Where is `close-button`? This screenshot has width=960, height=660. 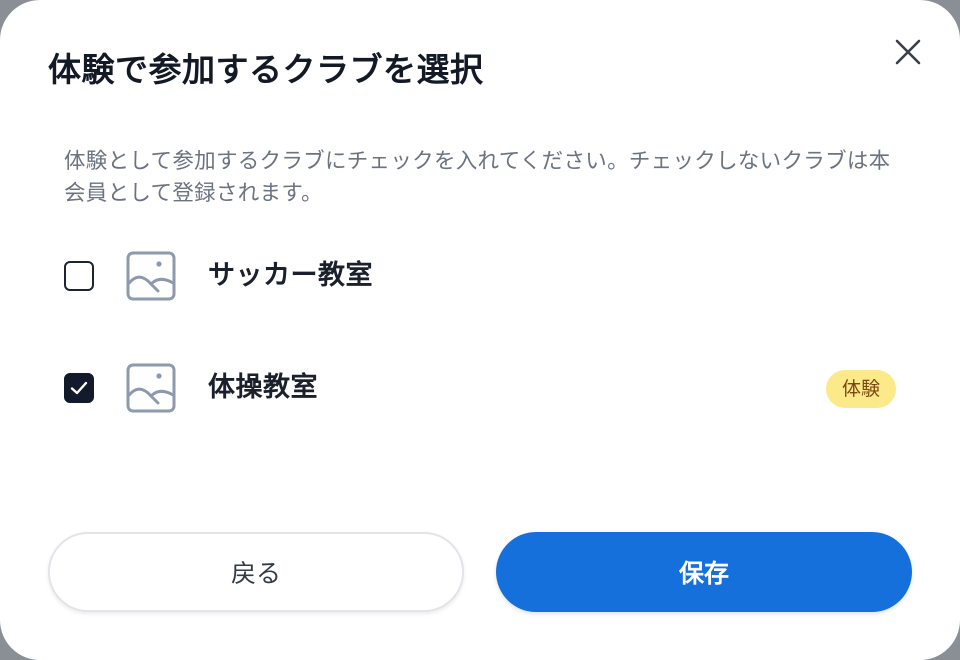 close-button is located at coordinates (908, 52).